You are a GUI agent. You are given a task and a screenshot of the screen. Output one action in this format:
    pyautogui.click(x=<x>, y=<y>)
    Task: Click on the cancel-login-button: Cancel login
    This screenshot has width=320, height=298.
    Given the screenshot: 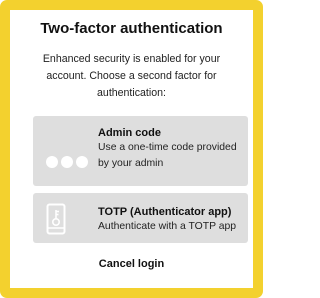 What is the action you would take?
    pyautogui.click(x=131, y=264)
    